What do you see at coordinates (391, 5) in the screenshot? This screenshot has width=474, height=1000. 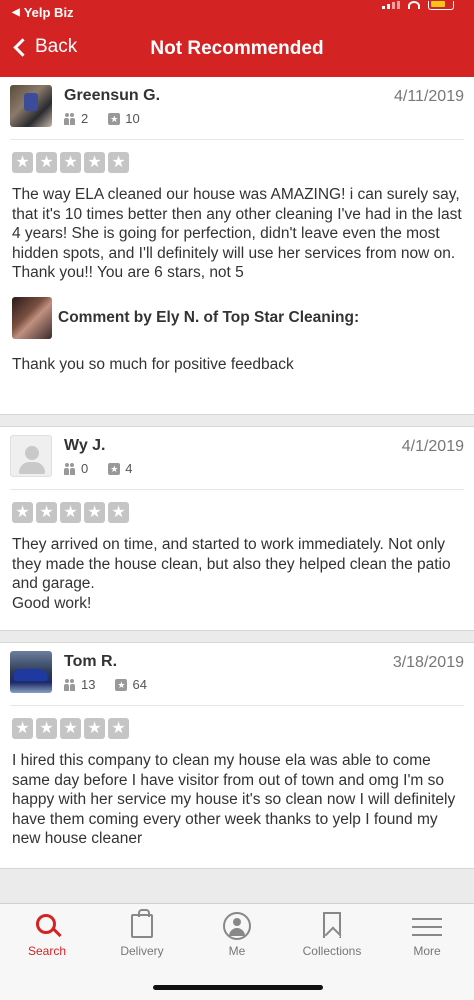 I see `signal-icon` at bounding box center [391, 5].